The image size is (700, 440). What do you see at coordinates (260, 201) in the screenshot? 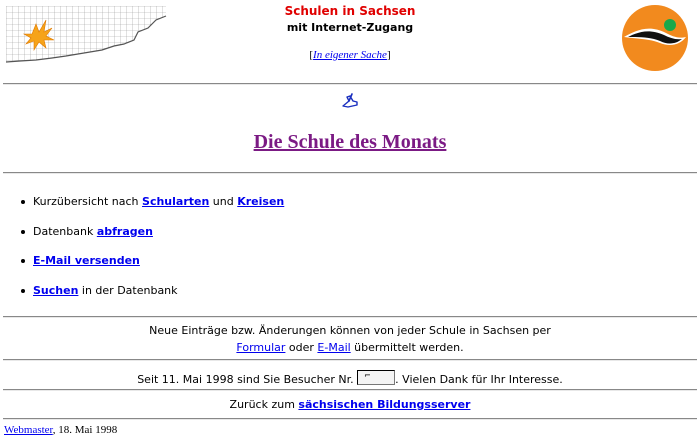
I see `kreisen-link: Kreisen` at bounding box center [260, 201].